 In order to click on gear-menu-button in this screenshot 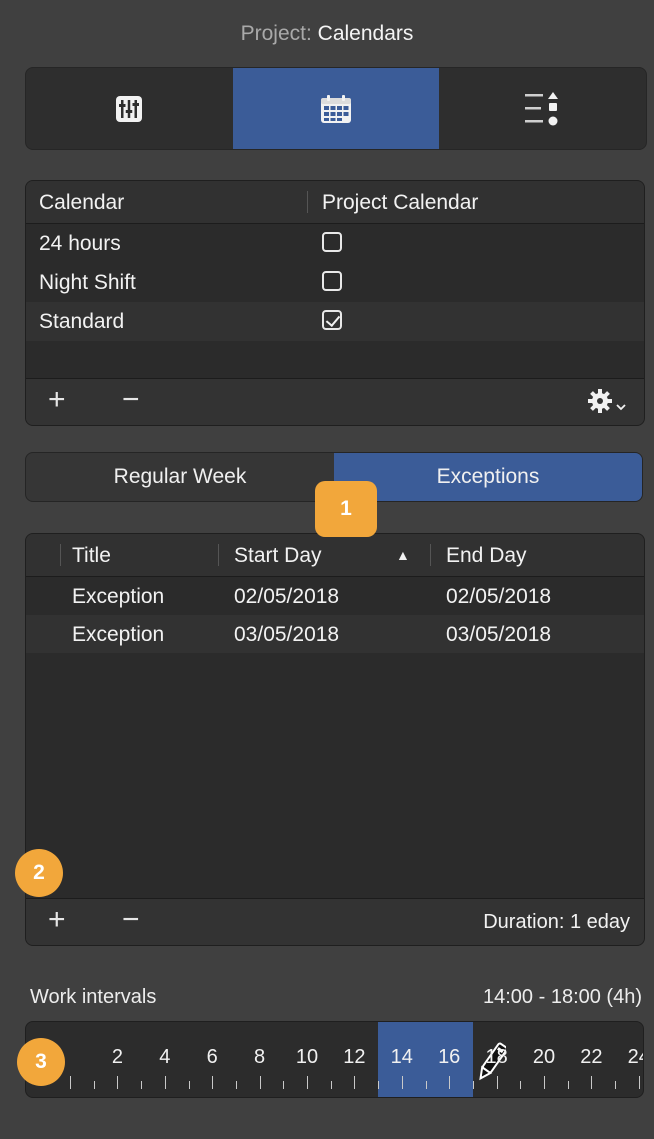, I will do `click(608, 404)`.